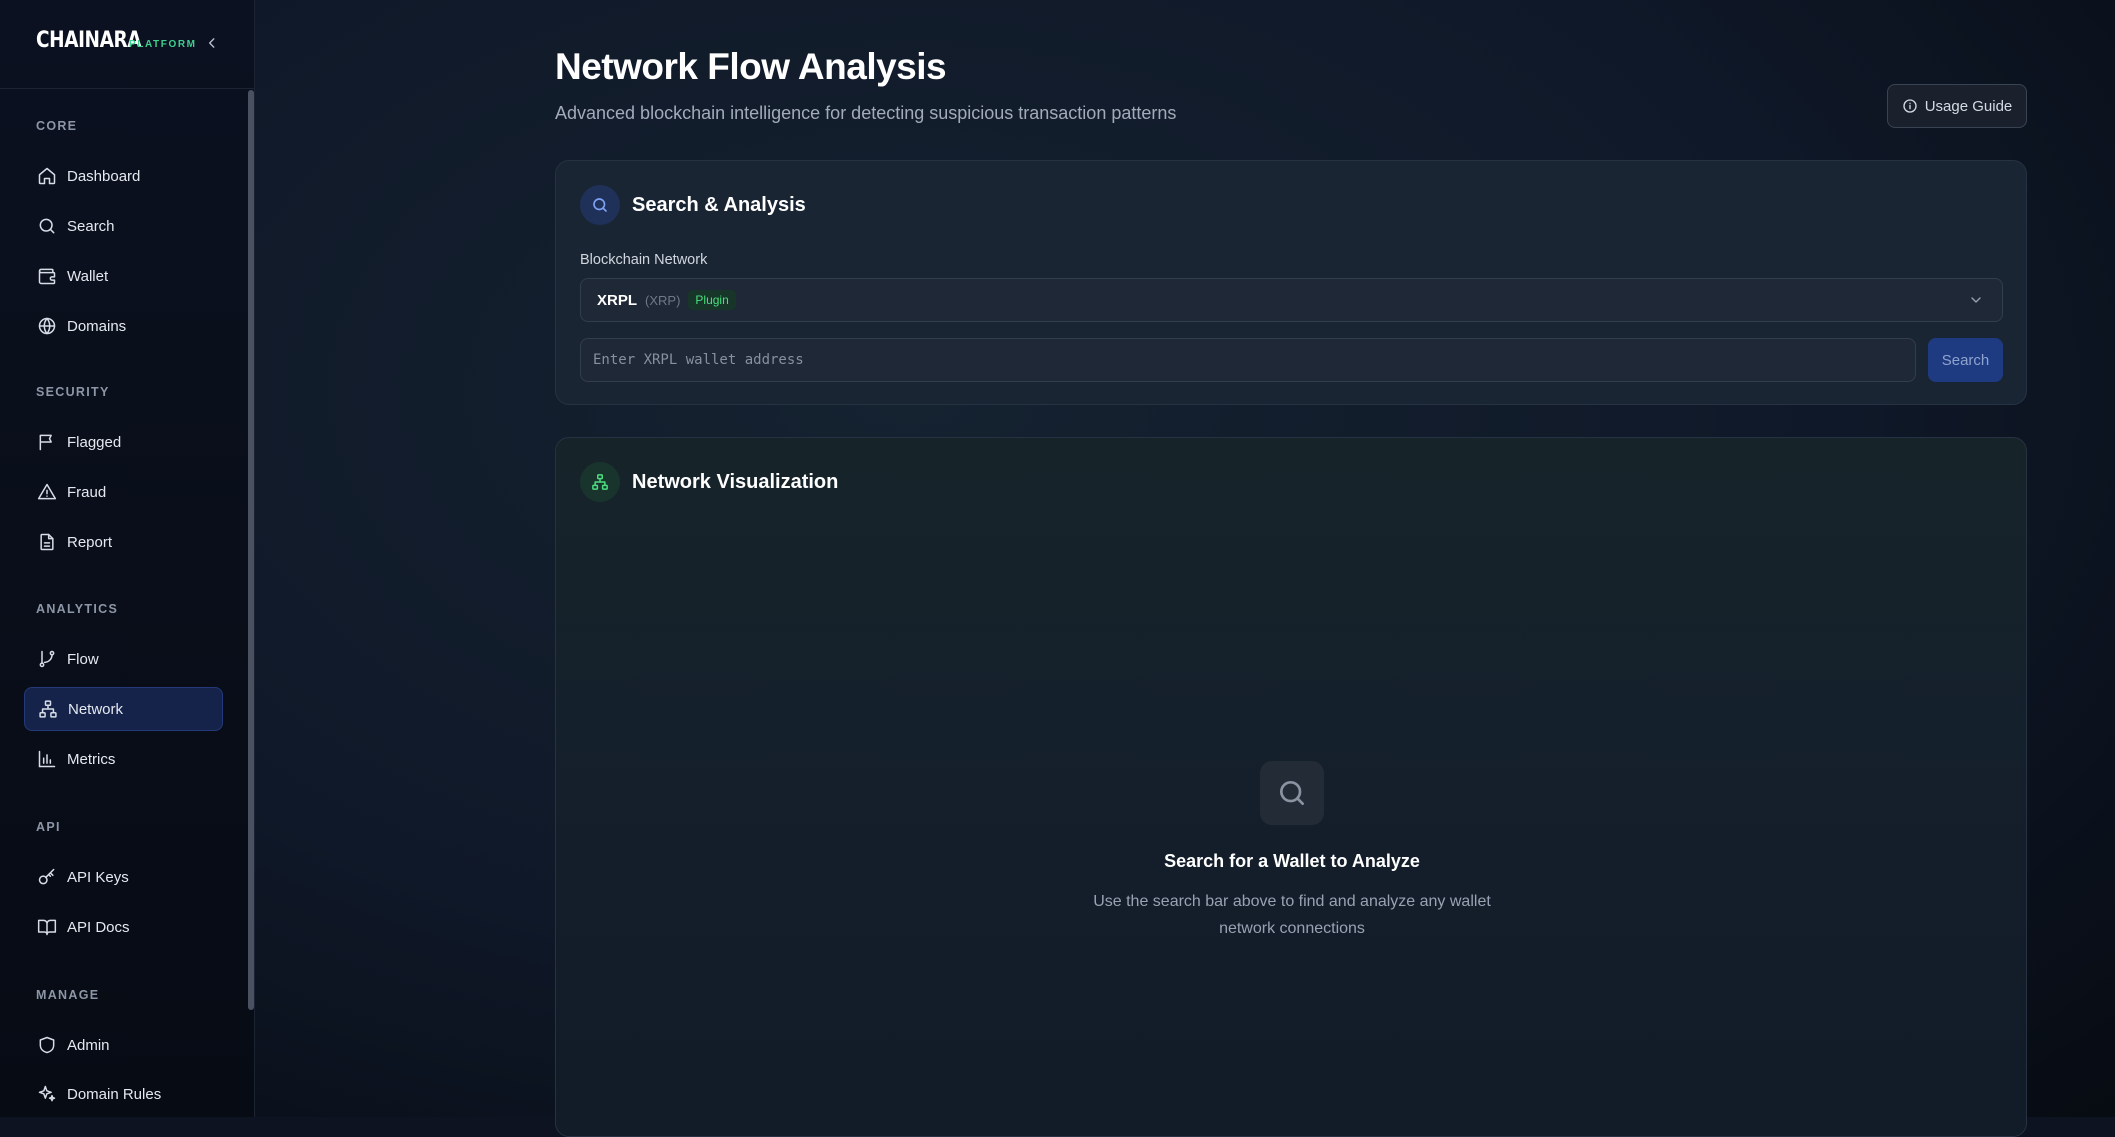 Image resolution: width=2115 pixels, height=1137 pixels. I want to click on sidebar-item-label: API Docs, so click(98, 927).